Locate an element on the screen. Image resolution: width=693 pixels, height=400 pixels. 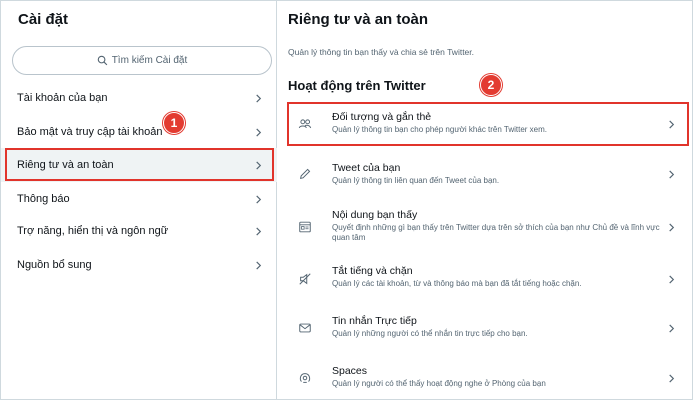
row-title: Tin nhắn Trực tiếp is located at coordinates (374, 321).